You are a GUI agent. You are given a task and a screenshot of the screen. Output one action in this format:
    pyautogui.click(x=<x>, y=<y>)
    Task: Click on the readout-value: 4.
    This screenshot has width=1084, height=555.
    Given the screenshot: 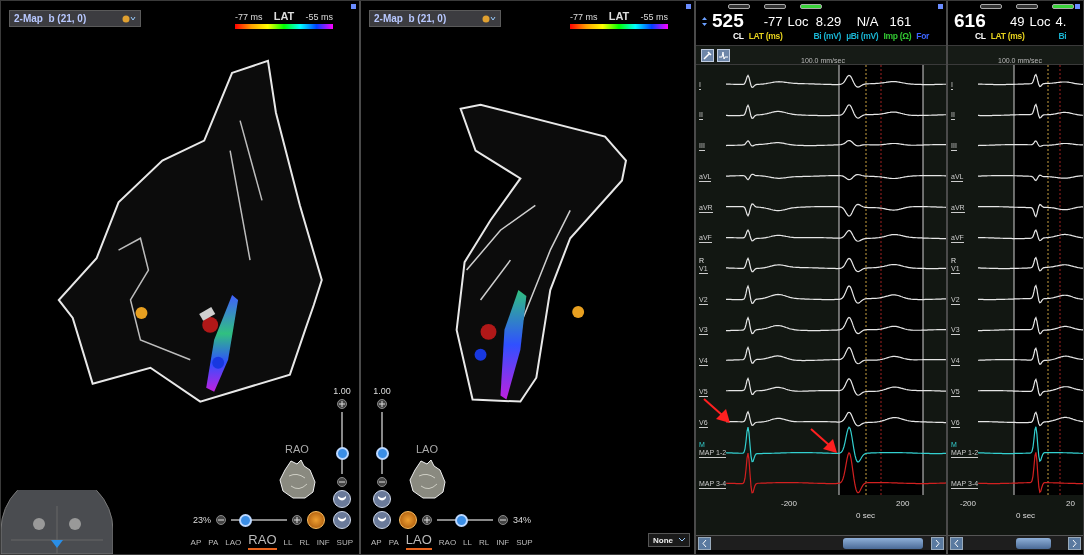 What is the action you would take?
    pyautogui.click(x=1061, y=22)
    